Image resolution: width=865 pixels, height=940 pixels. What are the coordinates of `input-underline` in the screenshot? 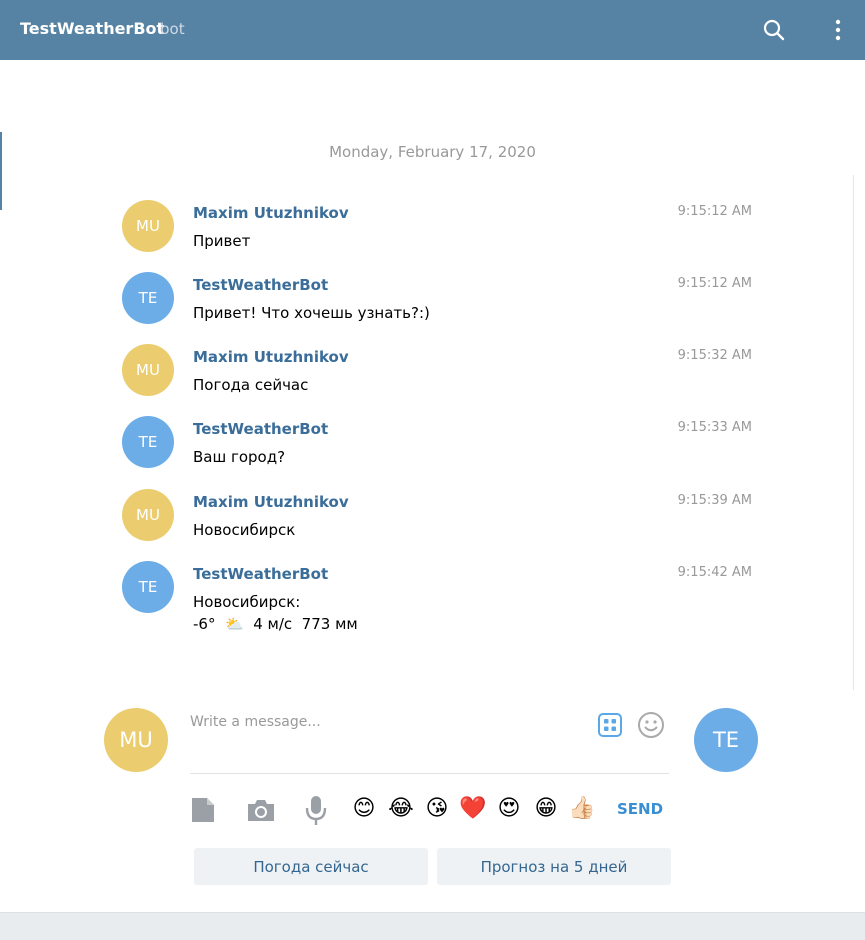 It's located at (429, 773).